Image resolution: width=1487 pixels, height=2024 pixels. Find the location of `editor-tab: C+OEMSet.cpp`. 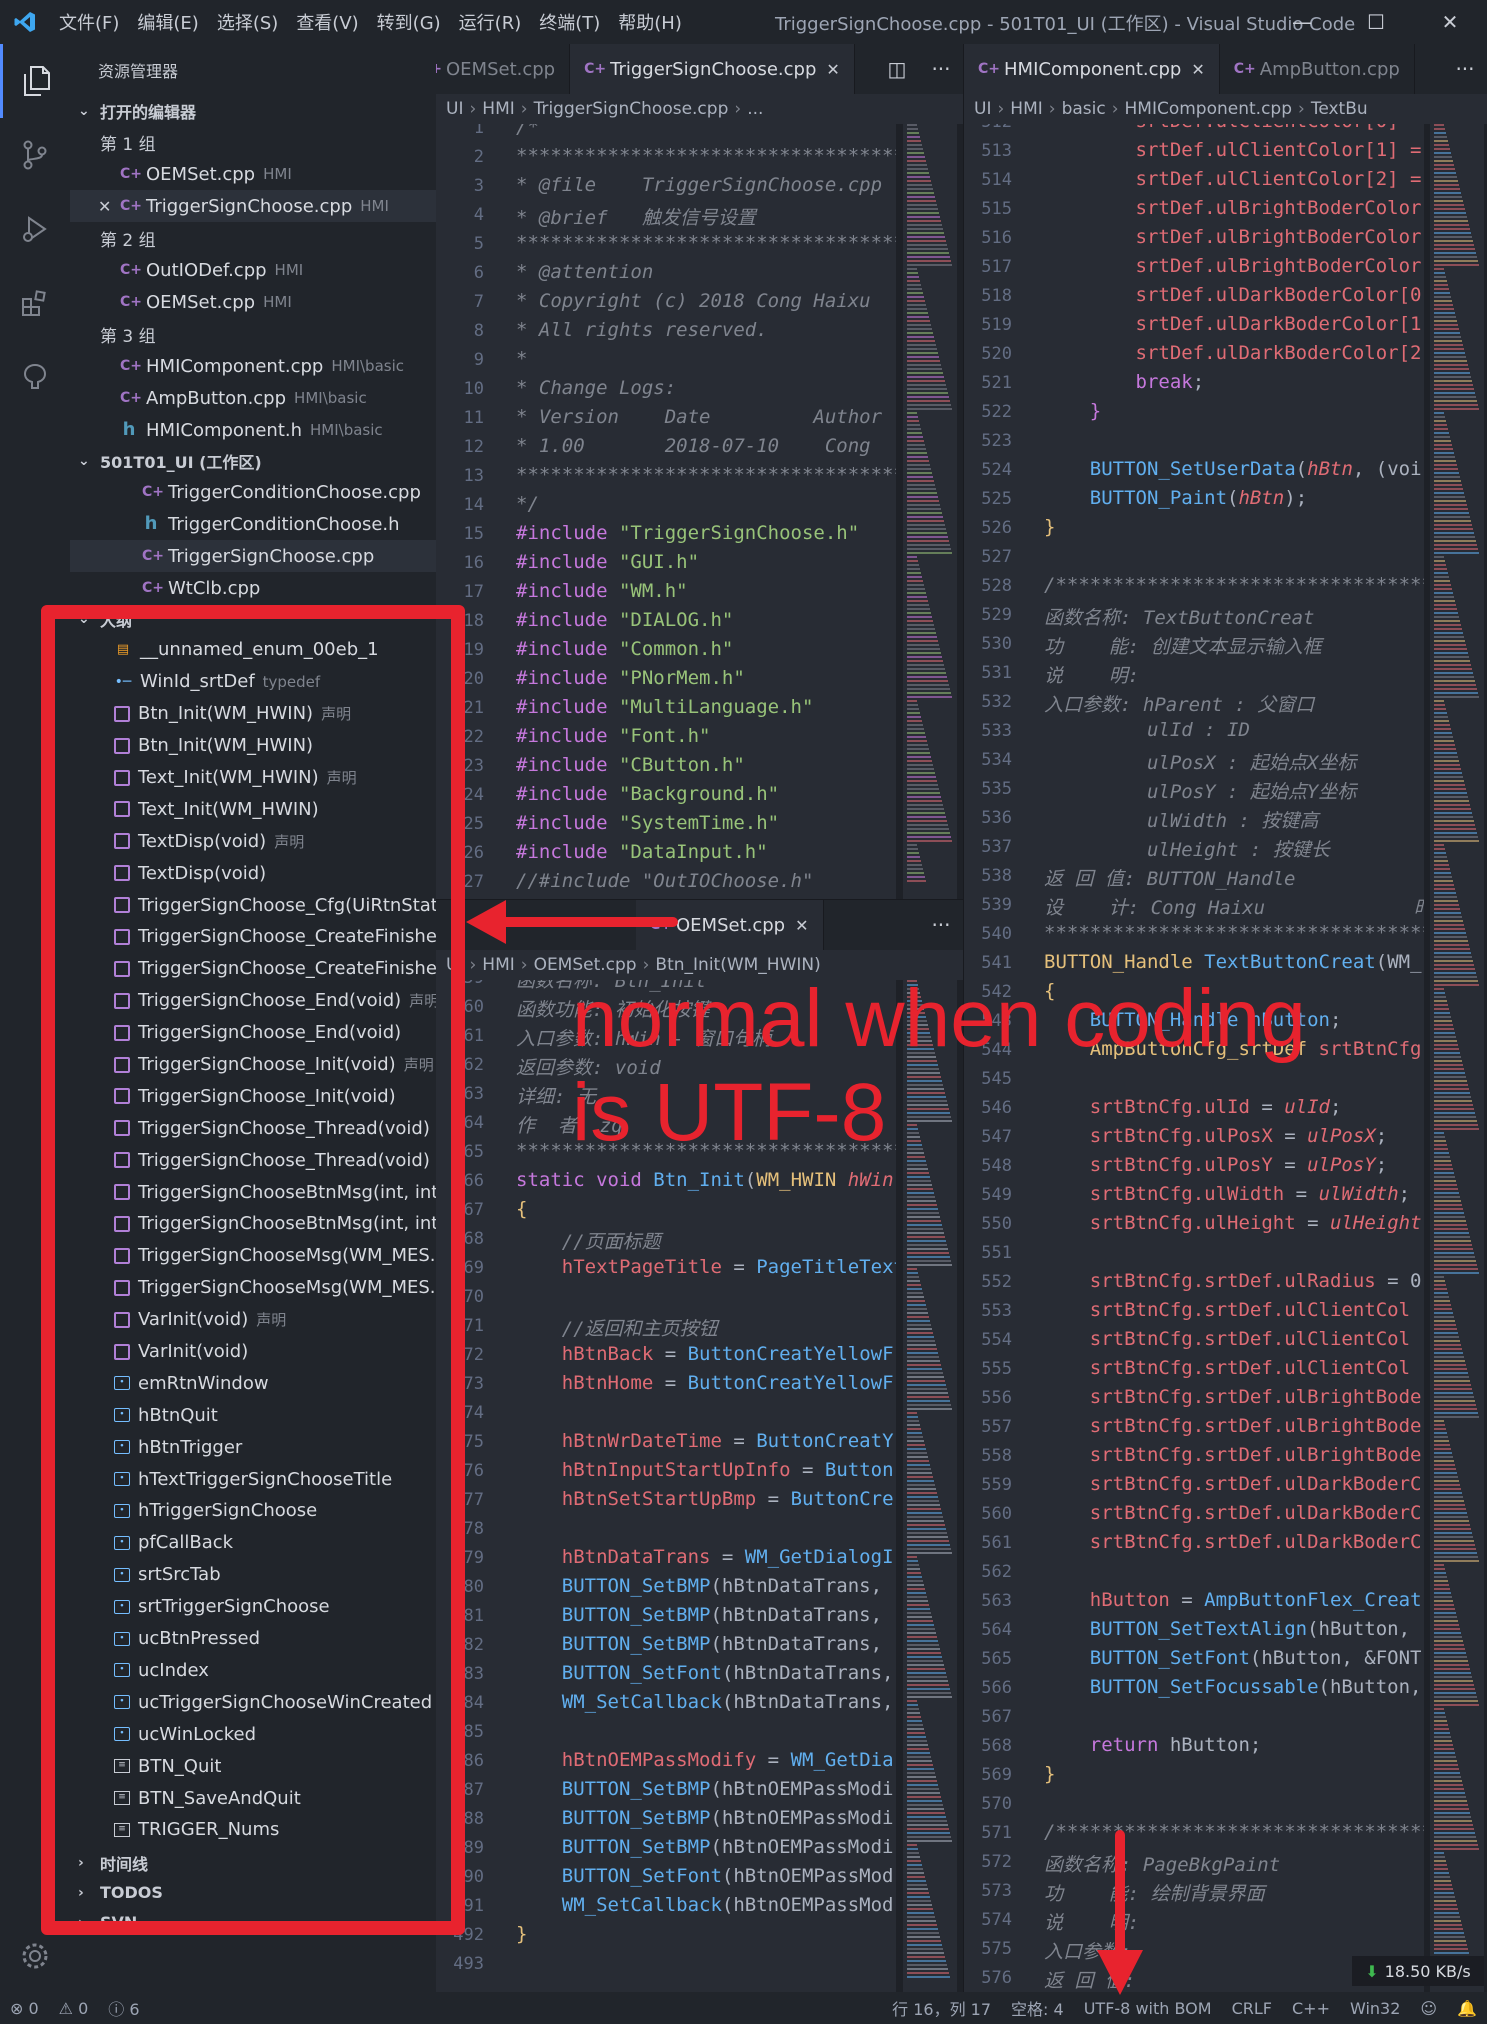

editor-tab: C+OEMSet.cpp is located at coordinates (503, 69).